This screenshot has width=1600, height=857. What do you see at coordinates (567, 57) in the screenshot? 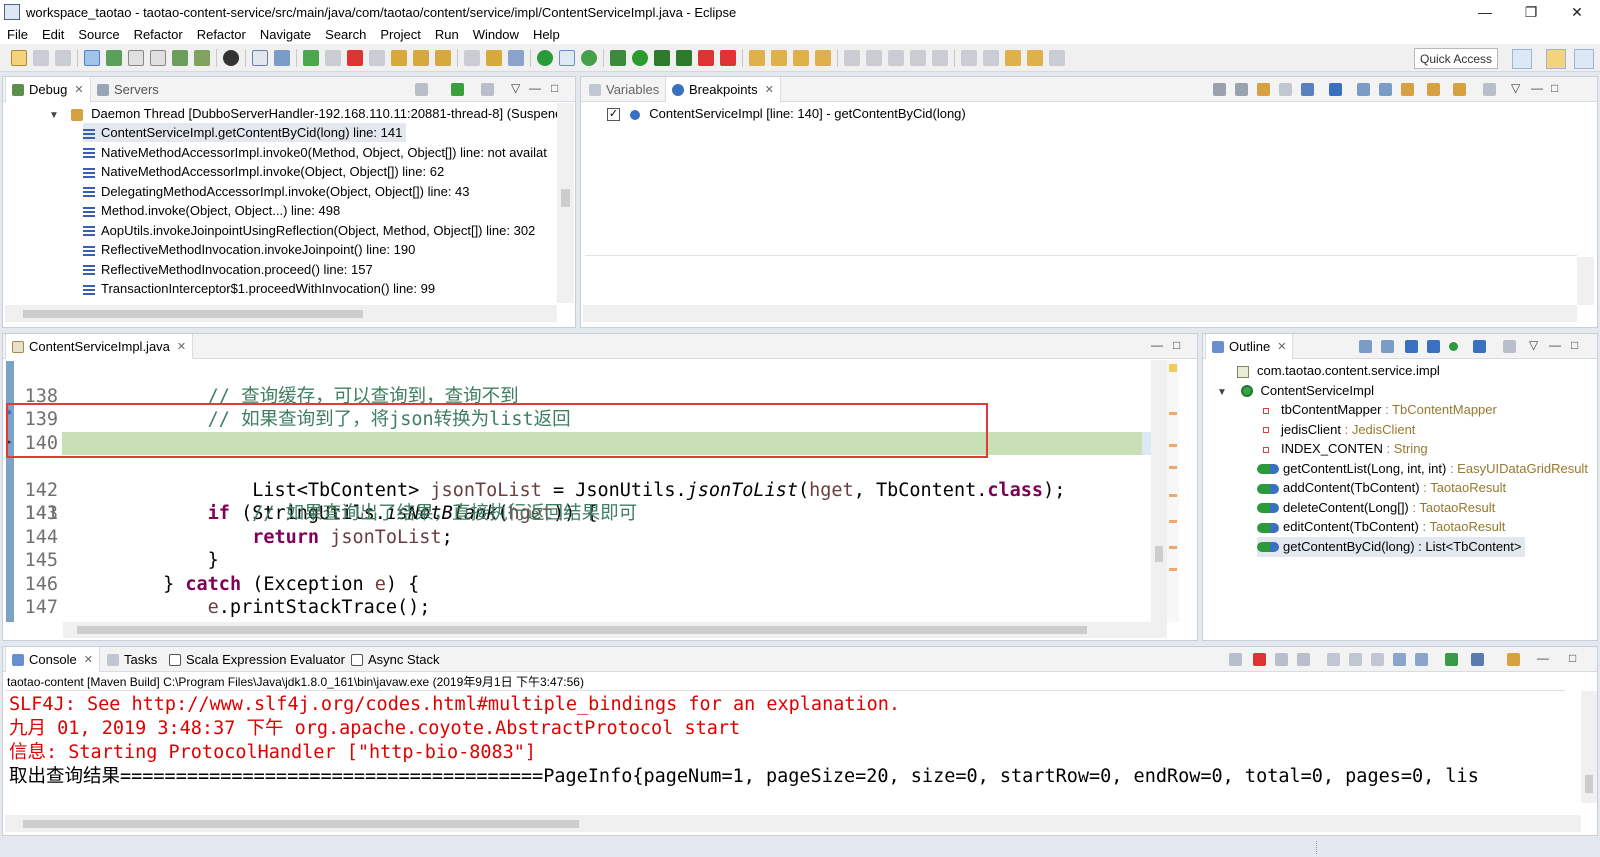
I see `toggle-mark-icon` at bounding box center [567, 57].